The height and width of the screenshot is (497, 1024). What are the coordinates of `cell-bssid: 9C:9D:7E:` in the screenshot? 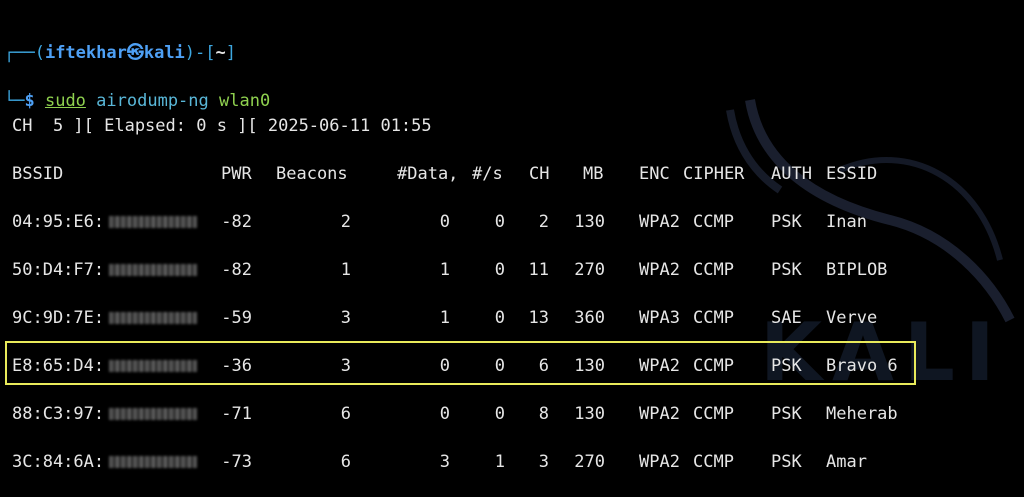 It's located at (58, 318).